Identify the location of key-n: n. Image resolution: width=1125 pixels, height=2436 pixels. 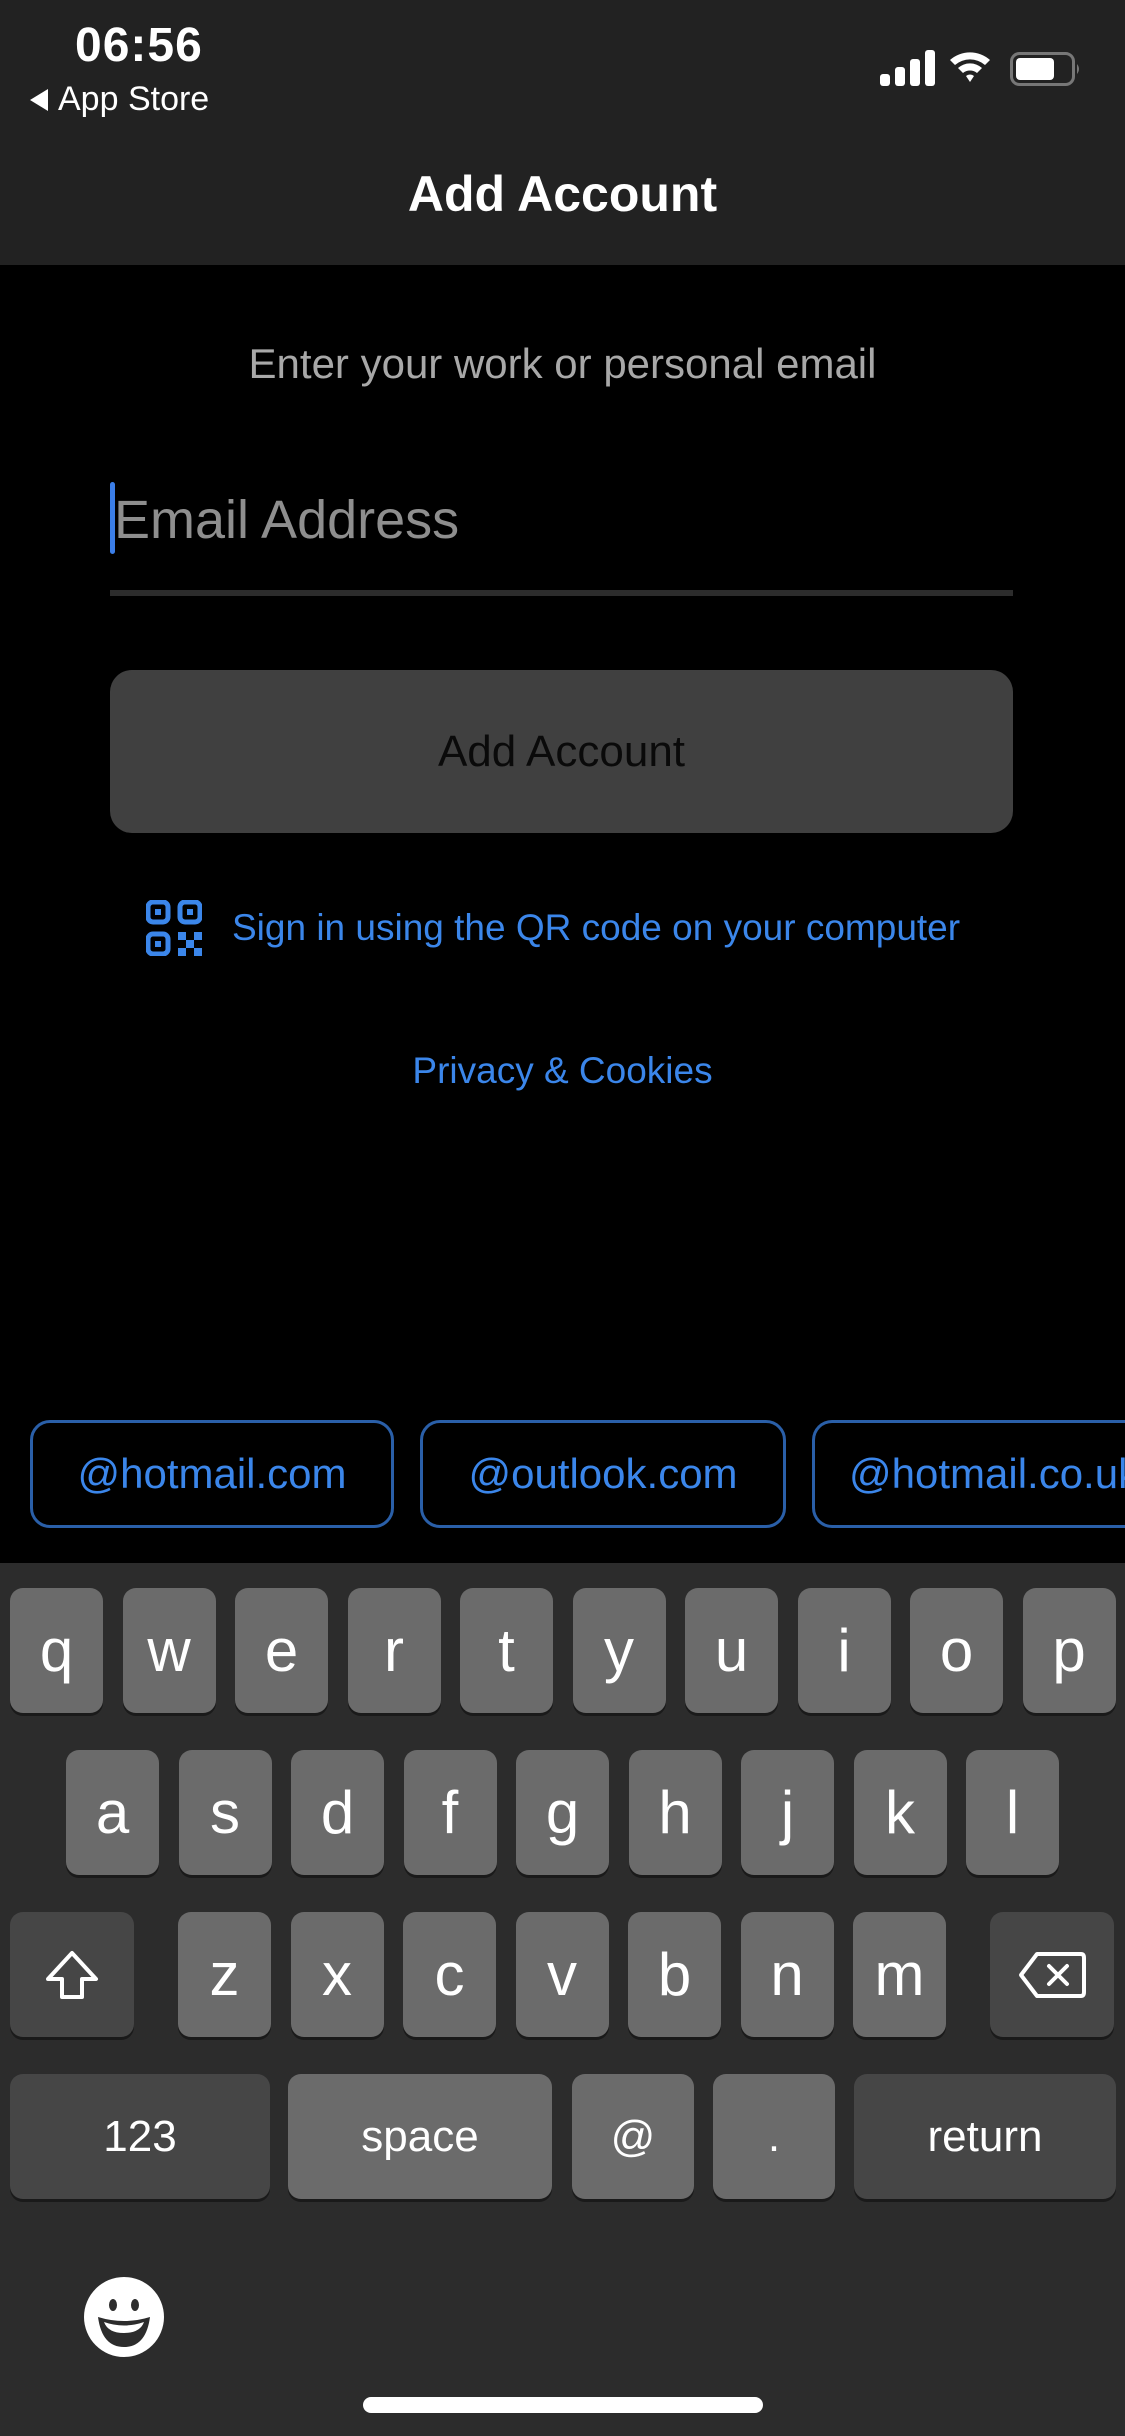
(787, 1974).